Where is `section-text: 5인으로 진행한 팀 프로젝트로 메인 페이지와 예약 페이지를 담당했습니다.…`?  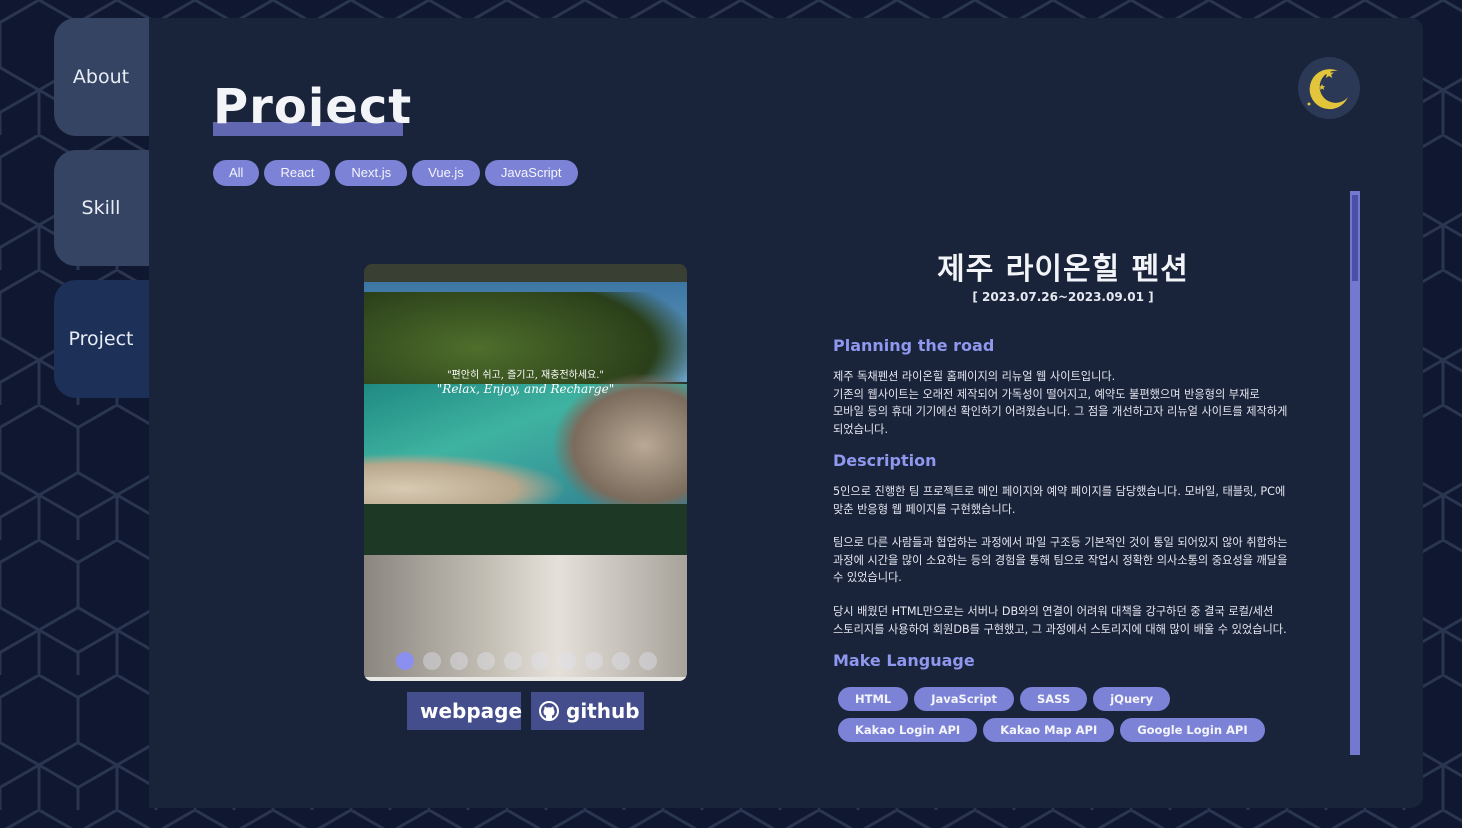 section-text: 5인으로 진행한 팀 프로젝트로 메인 페이지와 예약 페이지를 담당했습니다.… is located at coordinates (1059, 491).